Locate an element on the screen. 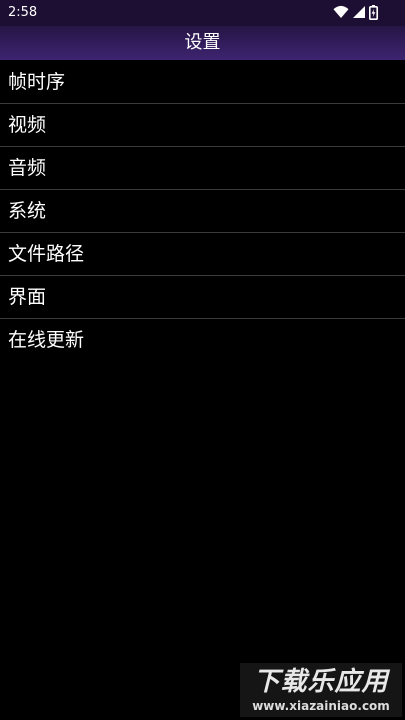 This screenshot has height=720, width=405. status-time: 2:58 is located at coordinates (23, 12).